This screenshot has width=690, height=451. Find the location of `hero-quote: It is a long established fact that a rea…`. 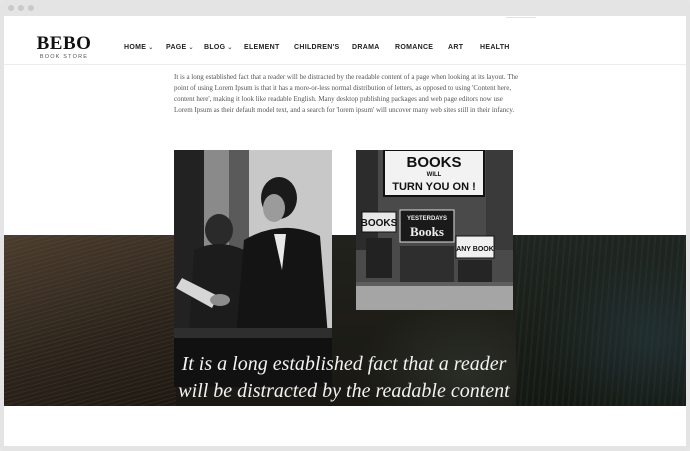

hero-quote: It is a long established fact that a rea… is located at coordinates (344, 378).